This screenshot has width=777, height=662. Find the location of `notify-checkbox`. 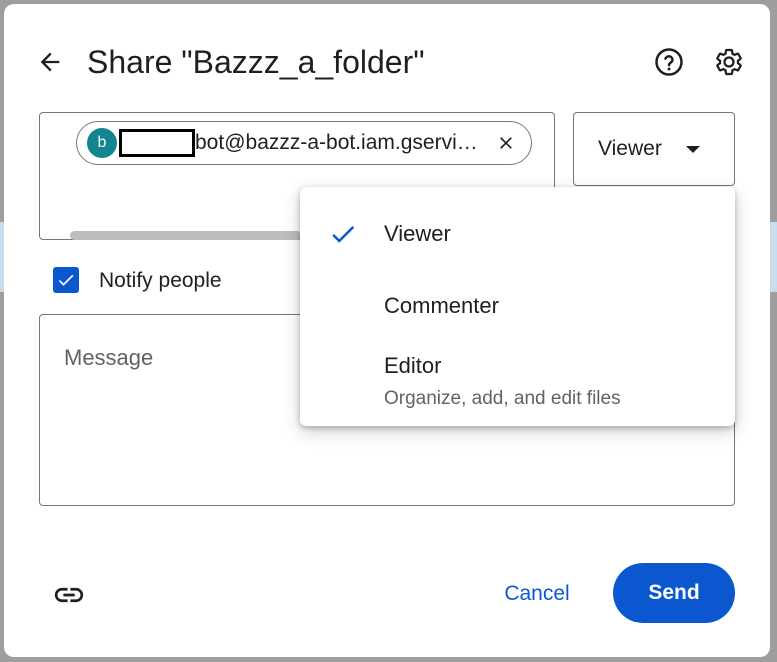

notify-checkbox is located at coordinates (66, 280).